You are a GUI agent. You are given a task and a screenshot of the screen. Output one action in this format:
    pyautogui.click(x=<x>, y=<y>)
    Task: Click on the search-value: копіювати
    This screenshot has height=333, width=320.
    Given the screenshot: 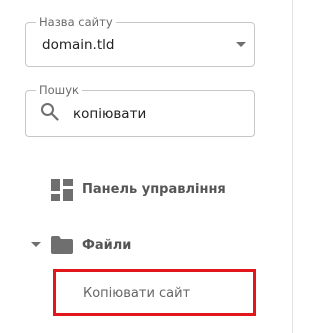 What is the action you would take?
    pyautogui.click(x=110, y=114)
    